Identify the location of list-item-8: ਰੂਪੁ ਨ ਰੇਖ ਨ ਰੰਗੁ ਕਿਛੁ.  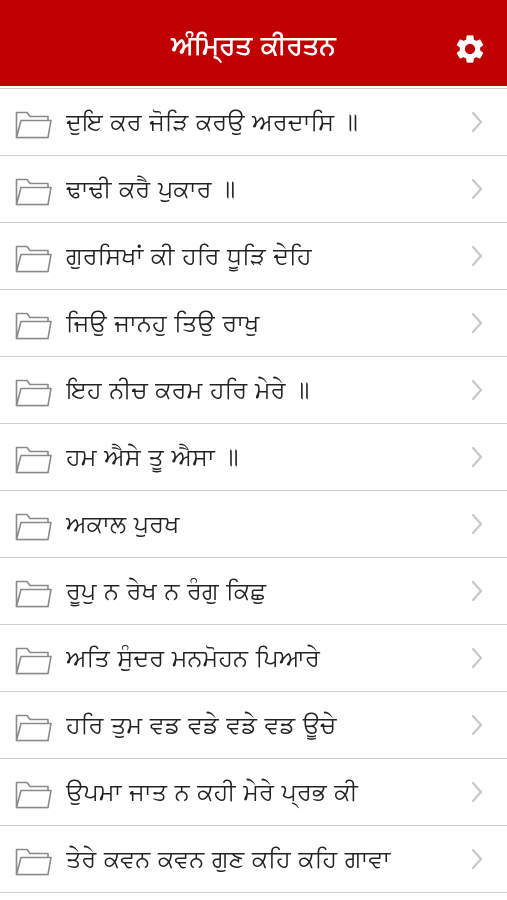
(253, 591).